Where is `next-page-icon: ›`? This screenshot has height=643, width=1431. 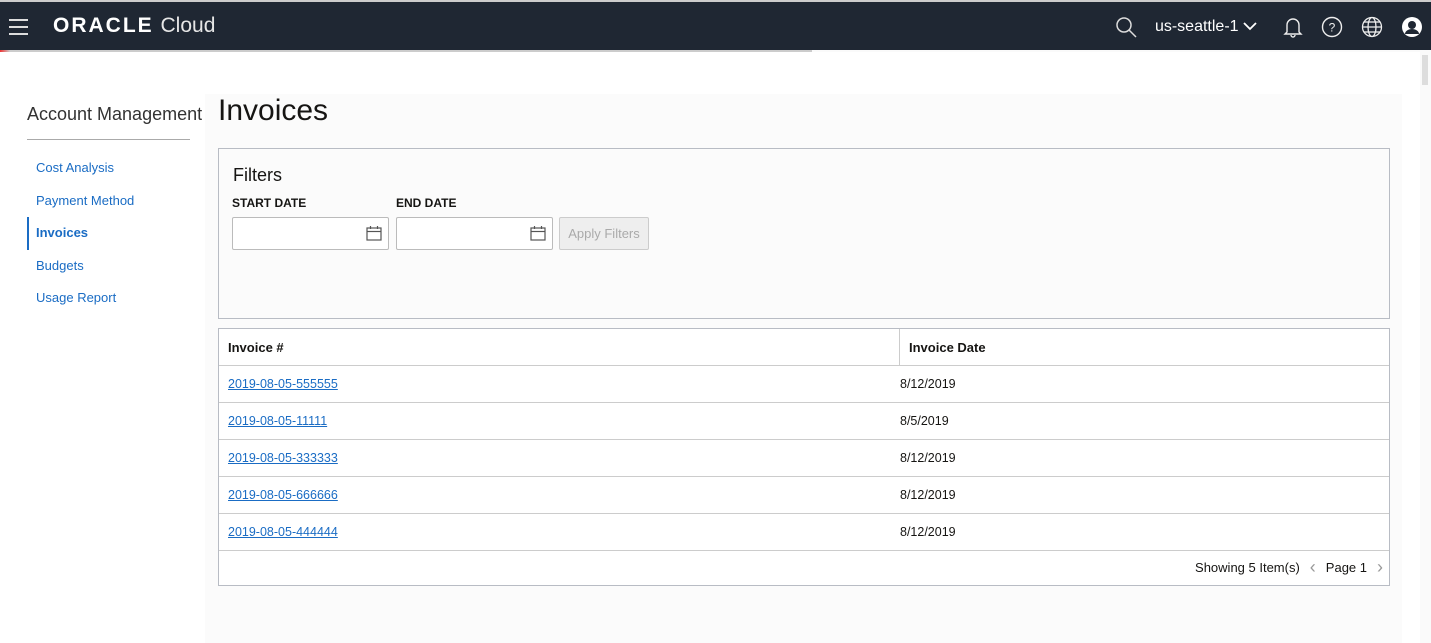 next-page-icon: › is located at coordinates (1380, 567).